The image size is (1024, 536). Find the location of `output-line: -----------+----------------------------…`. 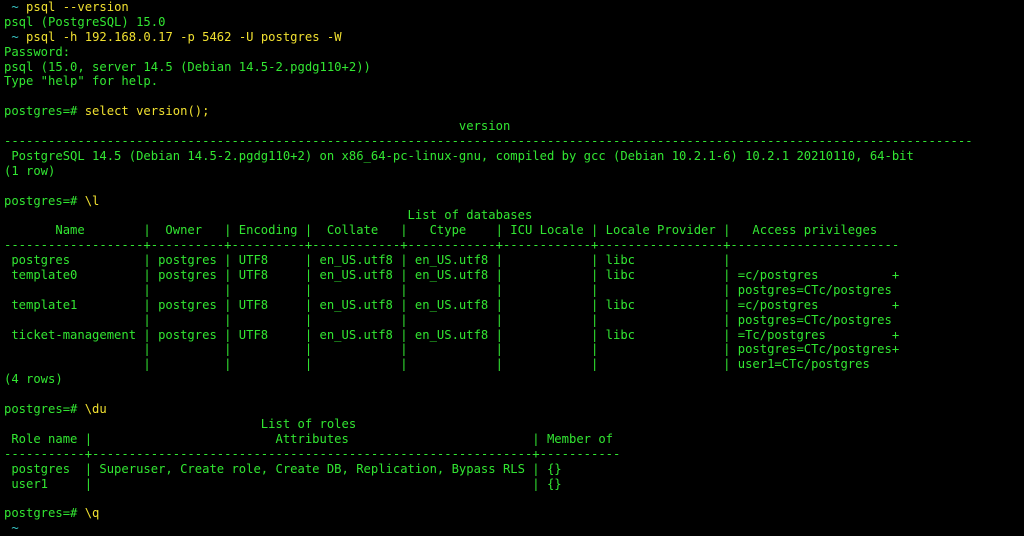

output-line: -----------+----------------------------… is located at coordinates (512, 454).